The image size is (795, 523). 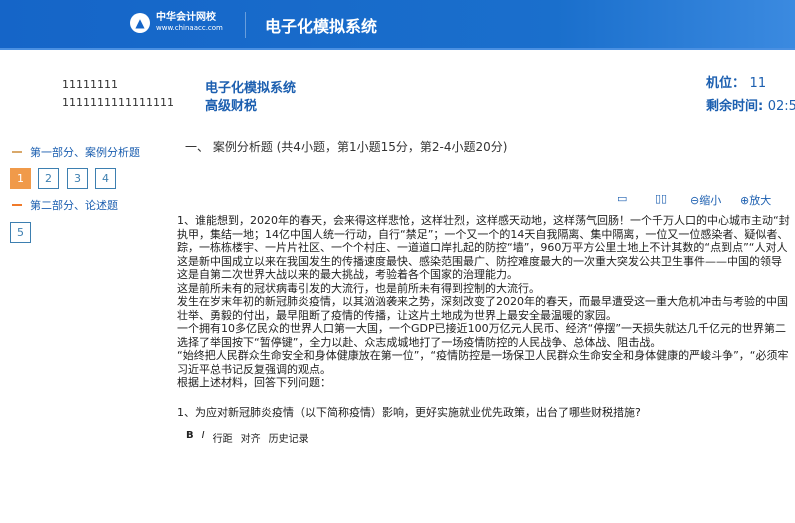 I want to click on shrink-label: 缩小, so click(x=710, y=200).